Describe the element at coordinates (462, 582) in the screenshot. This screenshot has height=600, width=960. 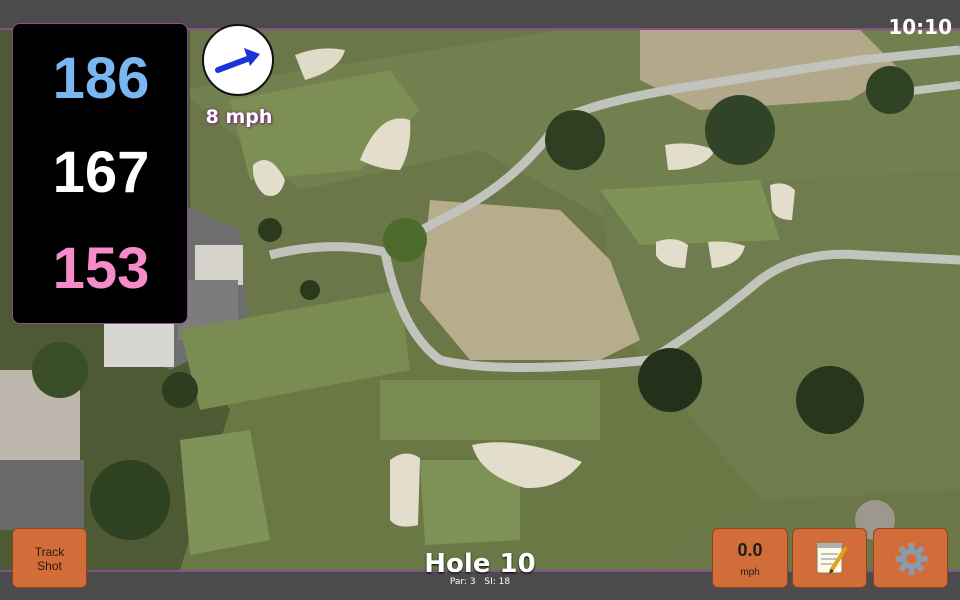
I see `hole-par: Par: 3` at that location.